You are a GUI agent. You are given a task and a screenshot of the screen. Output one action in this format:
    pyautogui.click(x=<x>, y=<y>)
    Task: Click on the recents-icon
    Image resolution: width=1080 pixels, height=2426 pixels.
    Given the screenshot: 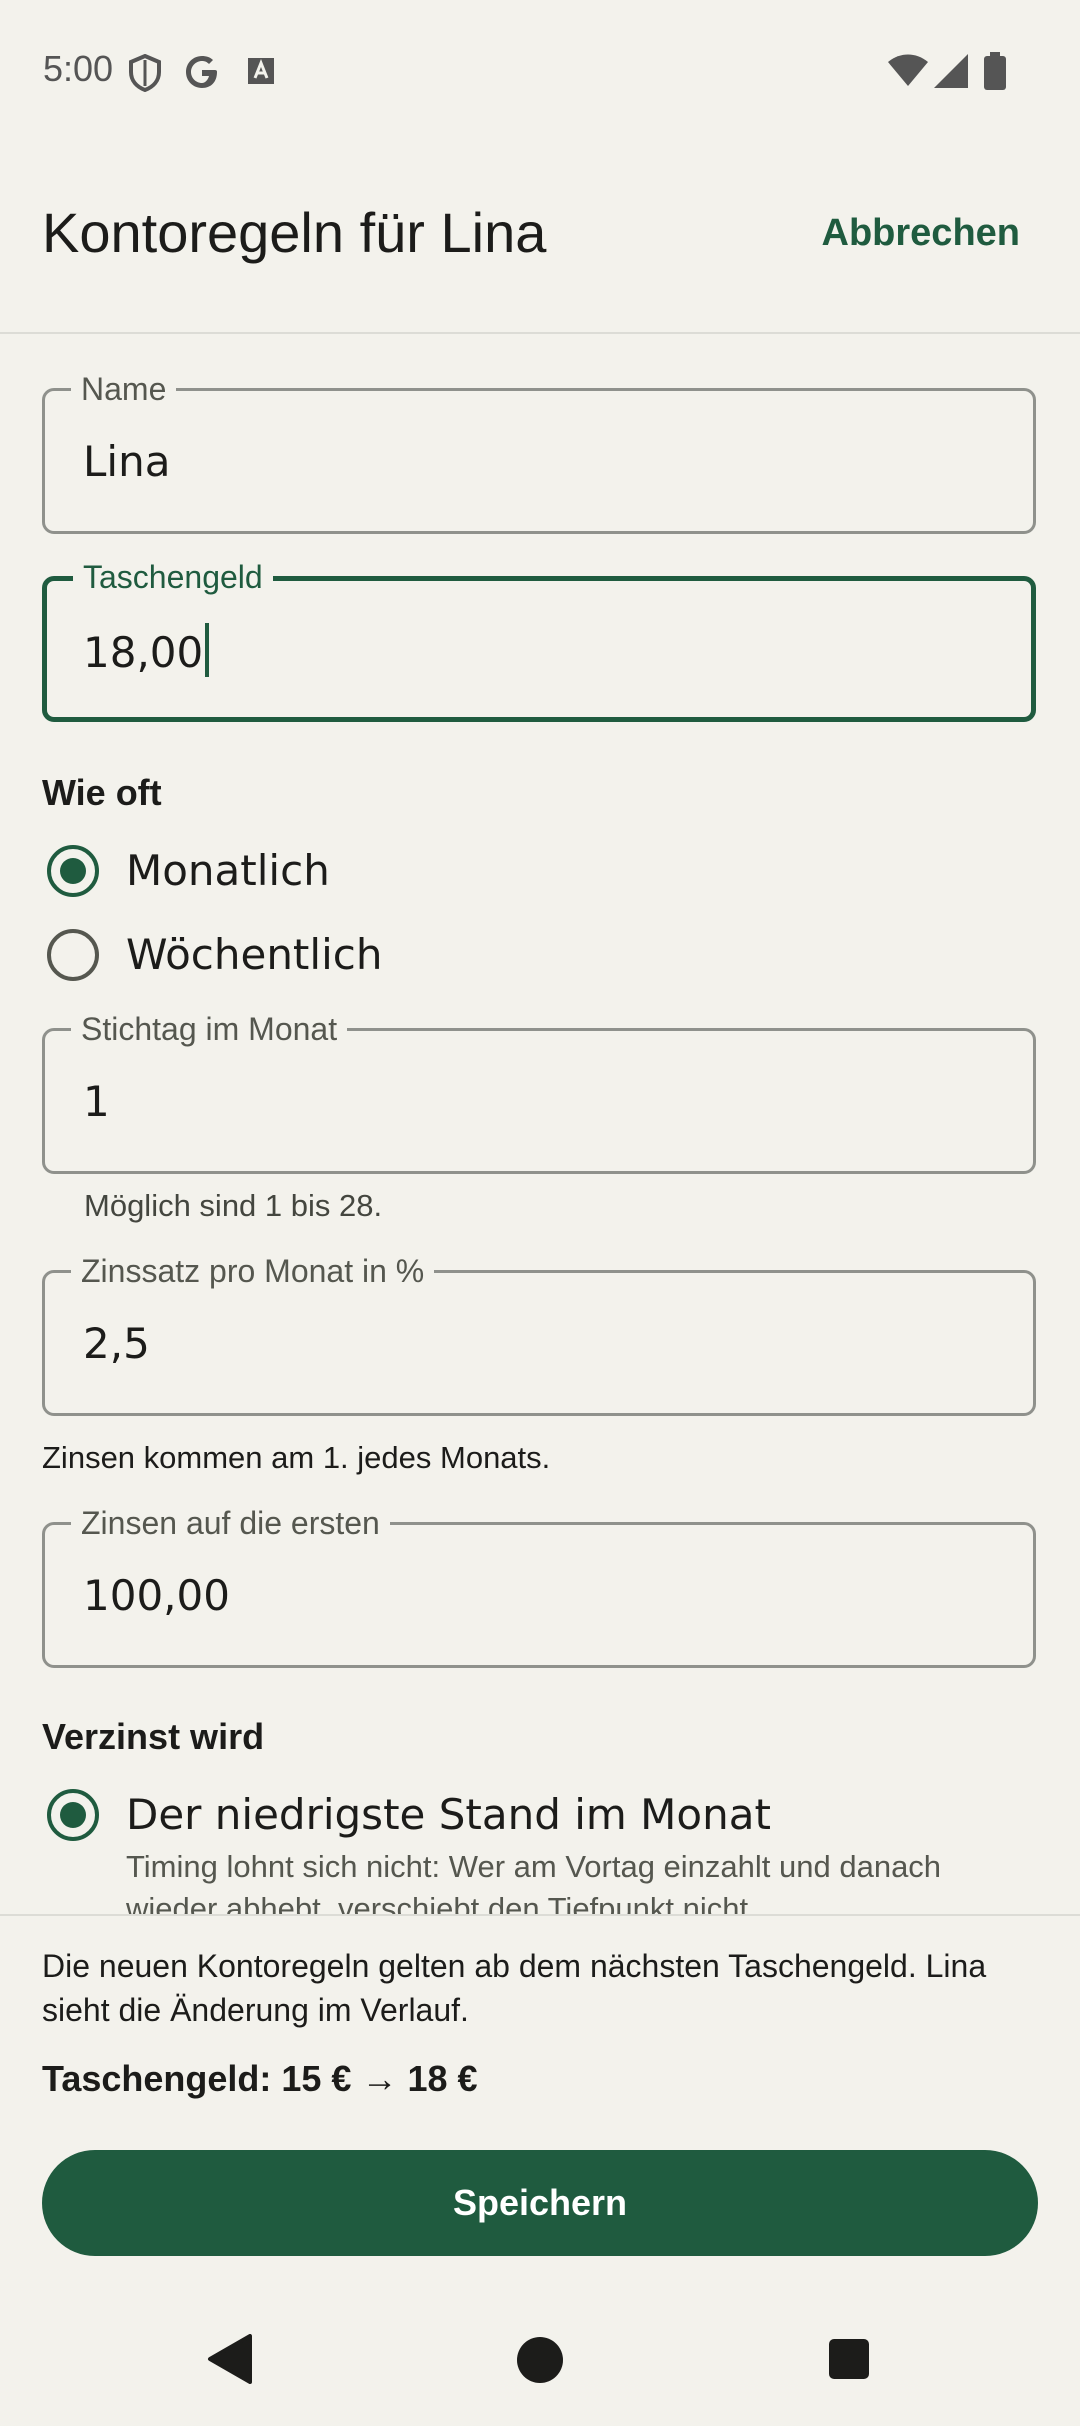 What is the action you would take?
    pyautogui.click(x=849, y=2359)
    